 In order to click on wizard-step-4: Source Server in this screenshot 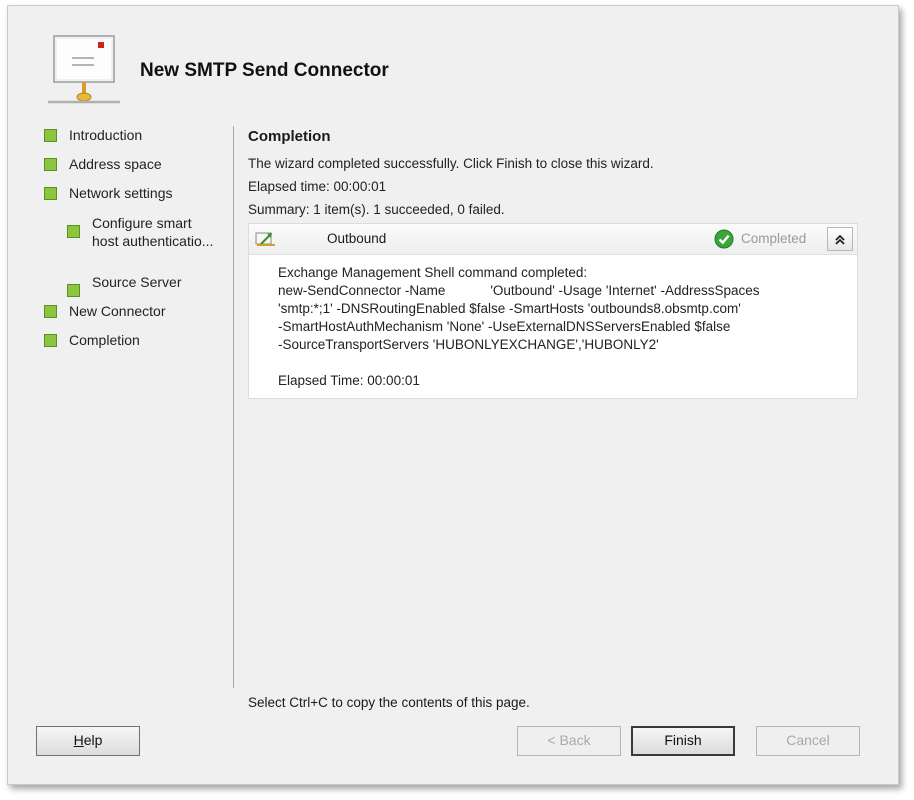, I will do `click(149, 285)`.